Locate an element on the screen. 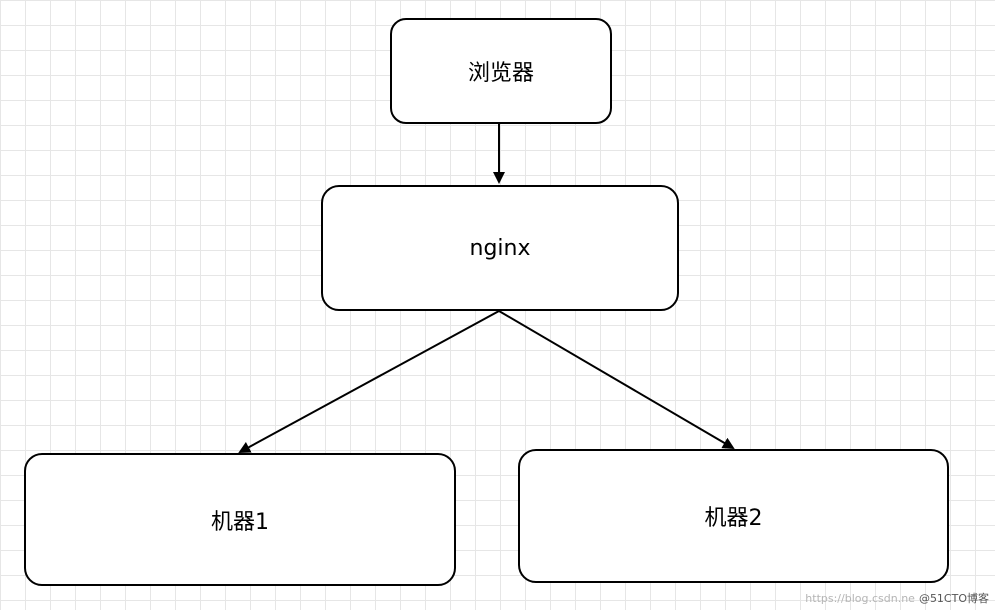 Image resolution: width=995 pixels, height=610 pixels. node-nginx: nginx is located at coordinates (500, 248).